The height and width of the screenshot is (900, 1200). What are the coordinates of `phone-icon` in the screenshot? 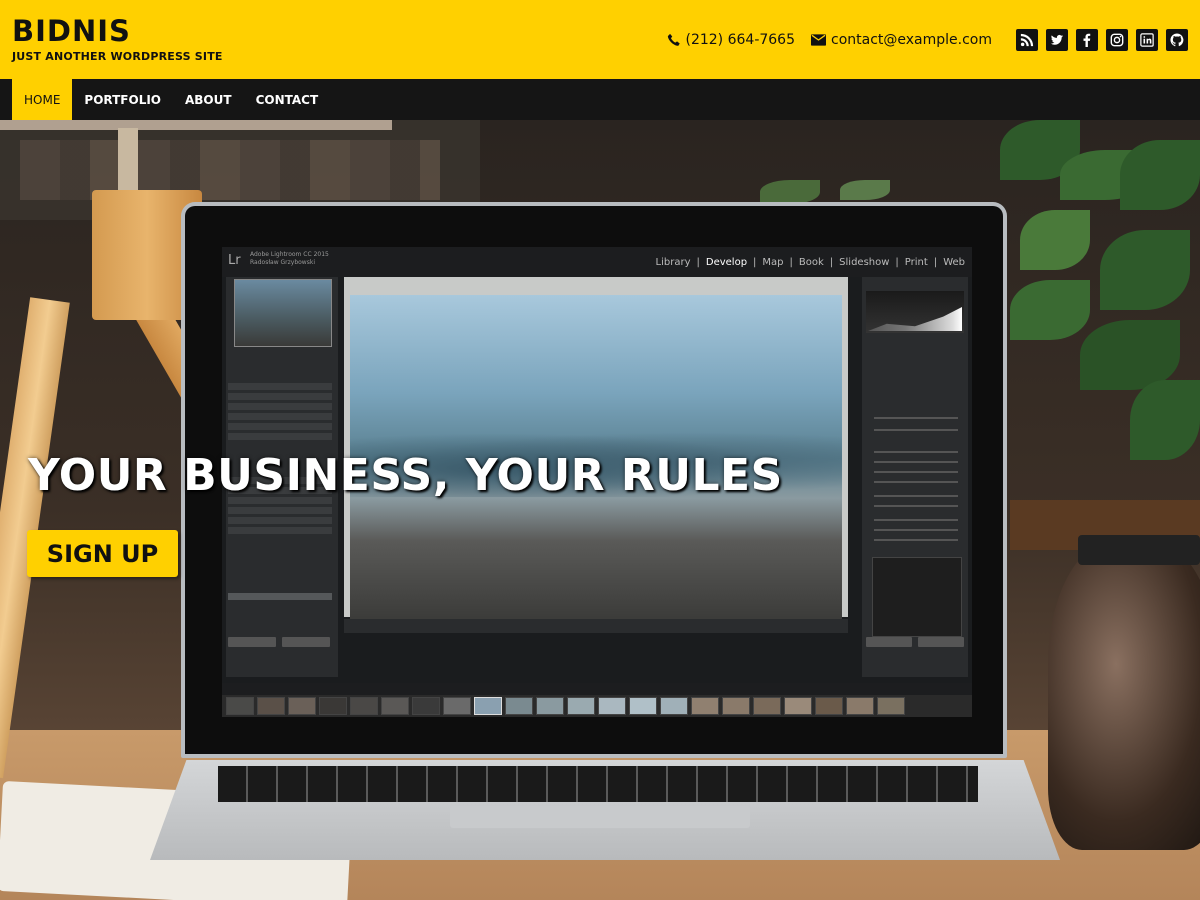 It's located at (673, 39).